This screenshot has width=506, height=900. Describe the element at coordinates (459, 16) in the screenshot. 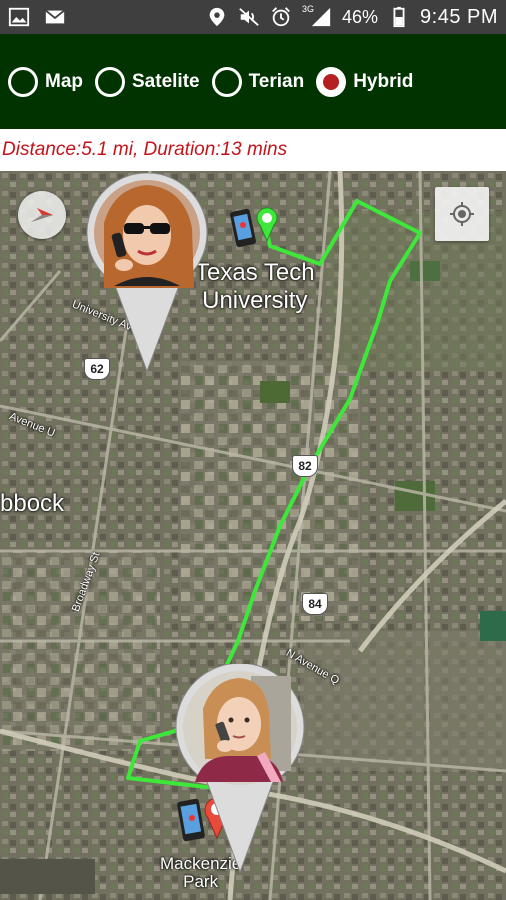

I see `clock: 9:45 PM` at that location.